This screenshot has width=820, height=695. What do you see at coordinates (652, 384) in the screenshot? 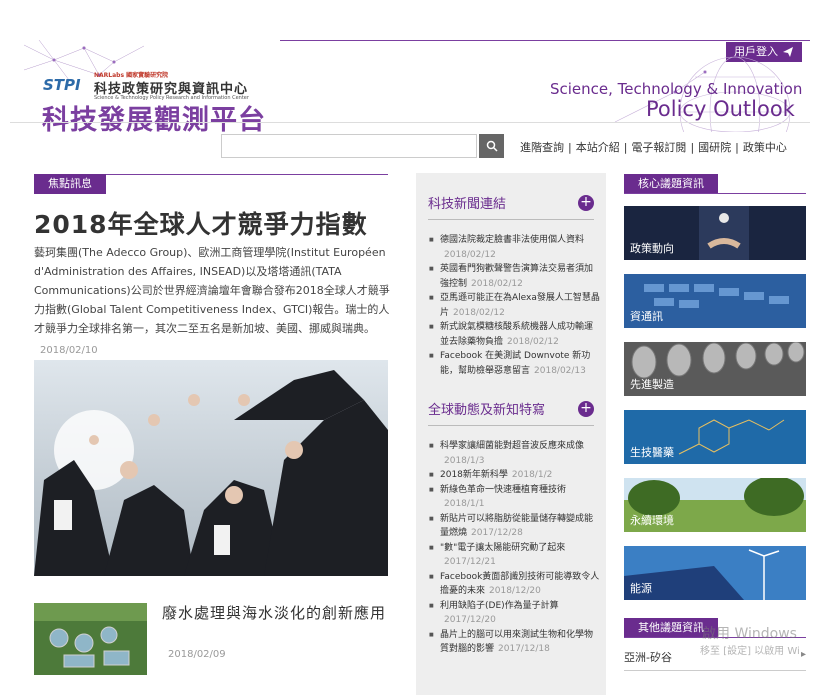
I see `tile-label: 先進製造` at bounding box center [652, 384].